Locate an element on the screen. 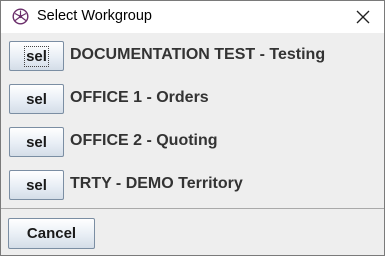  close-icon is located at coordinates (363, 17).